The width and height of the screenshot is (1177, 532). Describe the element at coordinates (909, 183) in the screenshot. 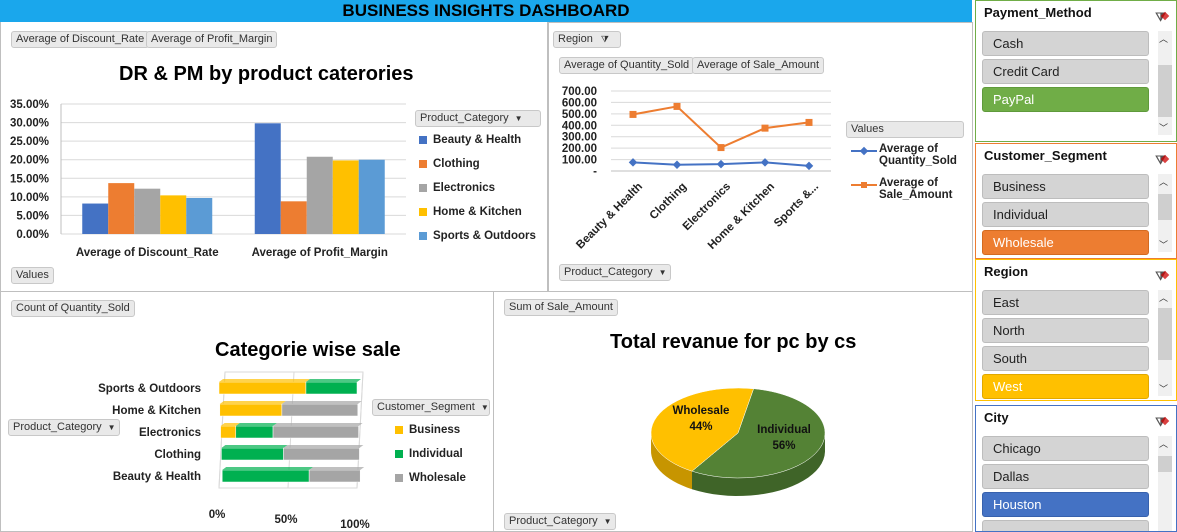

I see `legend-label: Average of` at that location.